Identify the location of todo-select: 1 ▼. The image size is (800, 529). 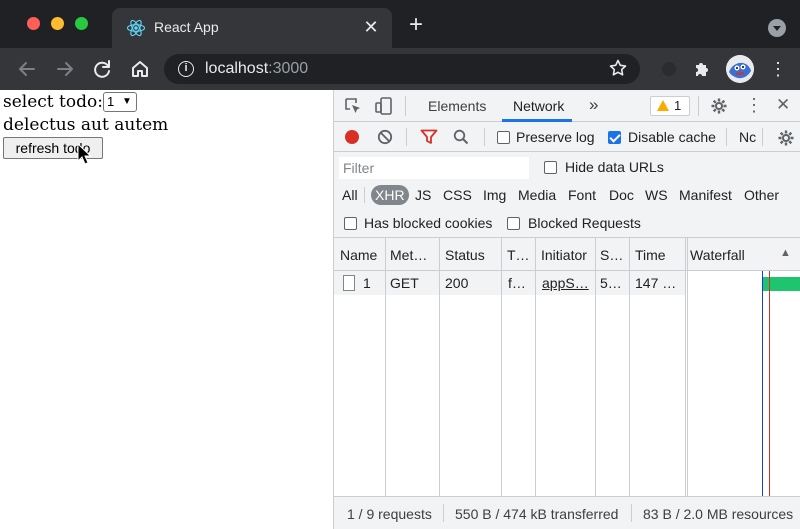
(119, 101).